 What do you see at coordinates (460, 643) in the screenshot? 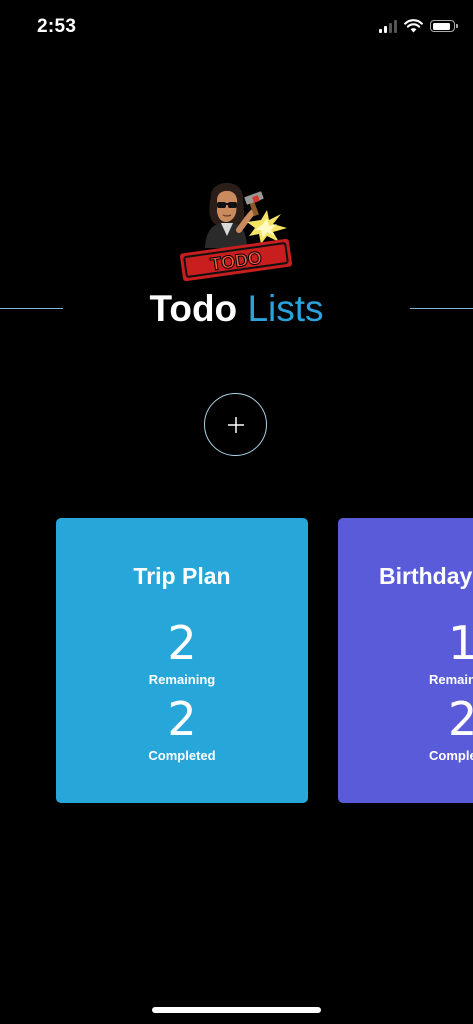
I see `remaining-count: 1` at bounding box center [460, 643].